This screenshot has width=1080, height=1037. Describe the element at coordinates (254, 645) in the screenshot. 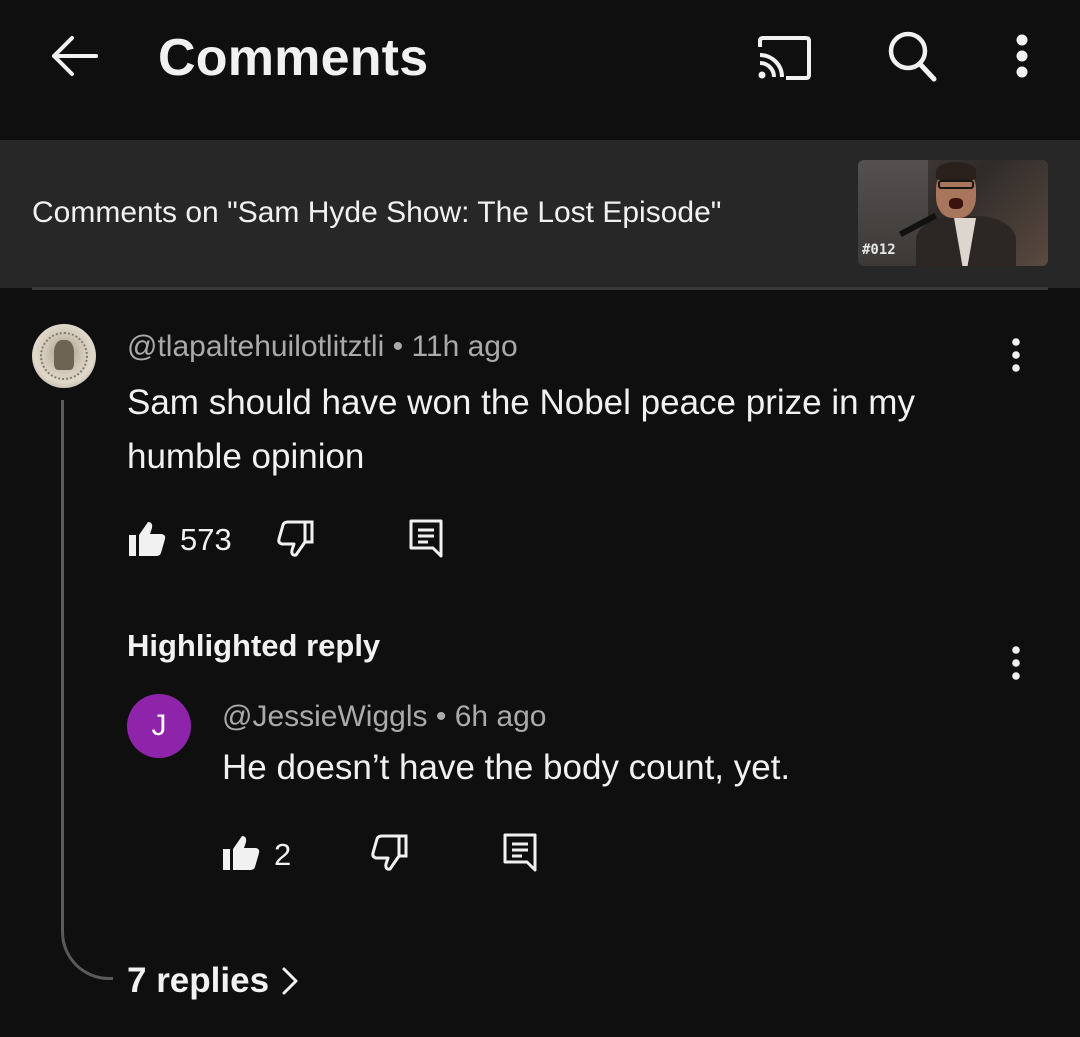

I see `highlighted-reply-label: Highlighted reply` at that location.